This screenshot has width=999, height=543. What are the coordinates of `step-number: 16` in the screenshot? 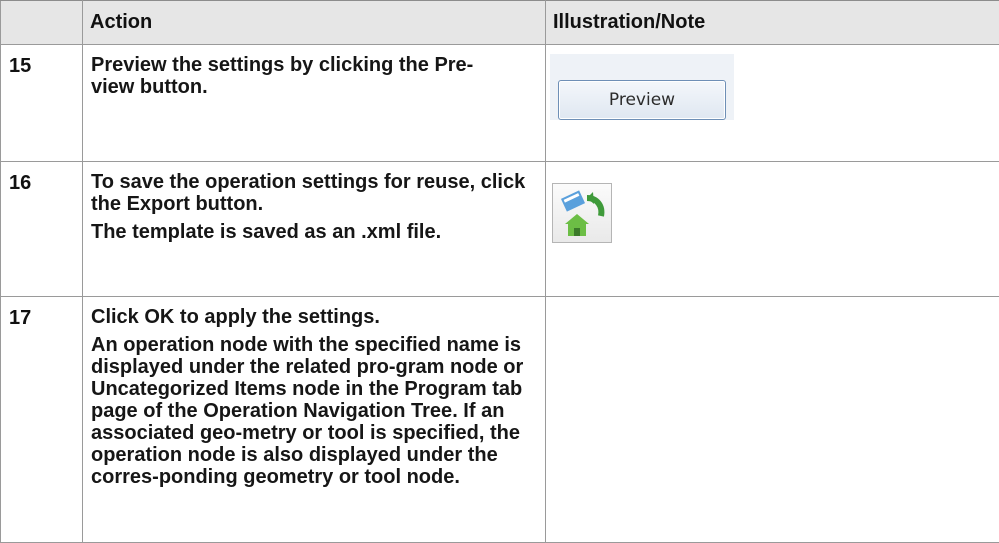 It's located at (42, 229).